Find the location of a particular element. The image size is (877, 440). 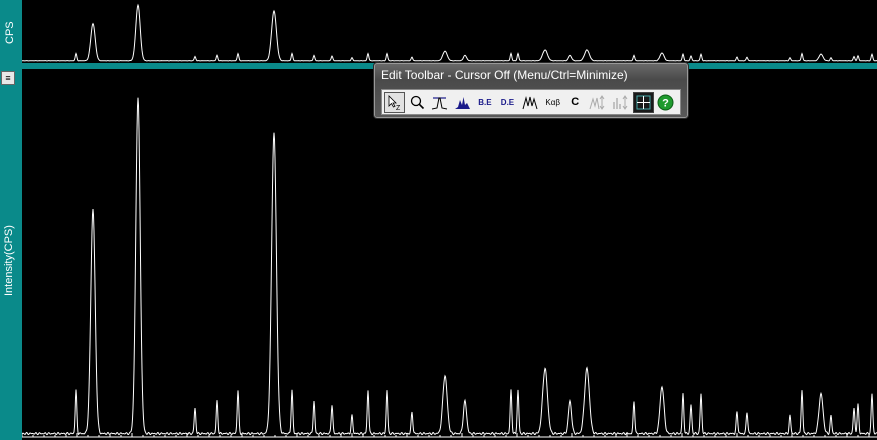

cursor-zoom-icon: Z is located at coordinates (394, 102).